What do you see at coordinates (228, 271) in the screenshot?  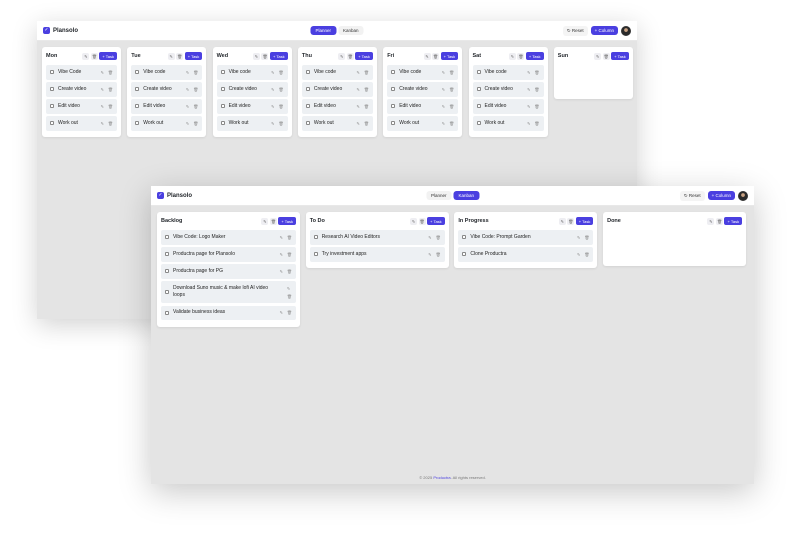 I see `task-card: Productra page for PG ✎ 🗑` at bounding box center [228, 271].